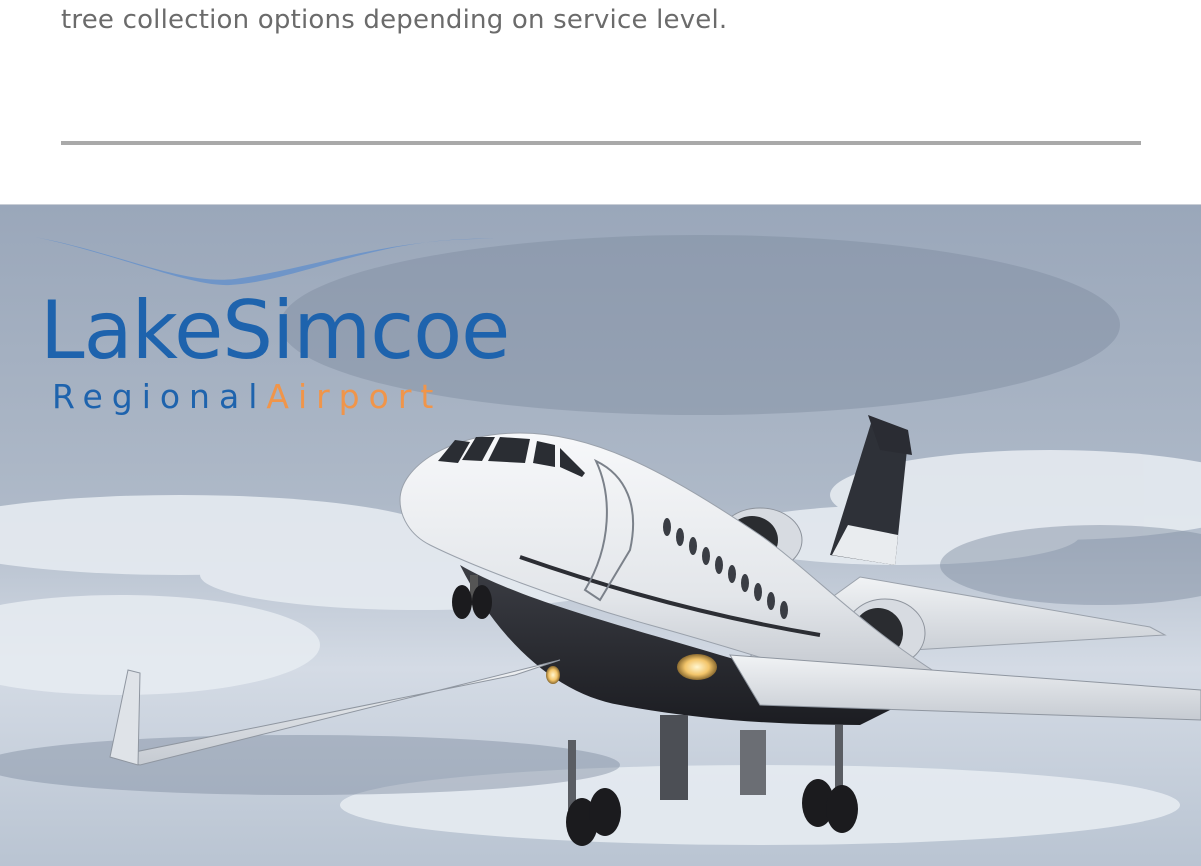 The height and width of the screenshot is (866, 1201). I want to click on logo-subtitle: RegionalAirport, so click(247, 397).